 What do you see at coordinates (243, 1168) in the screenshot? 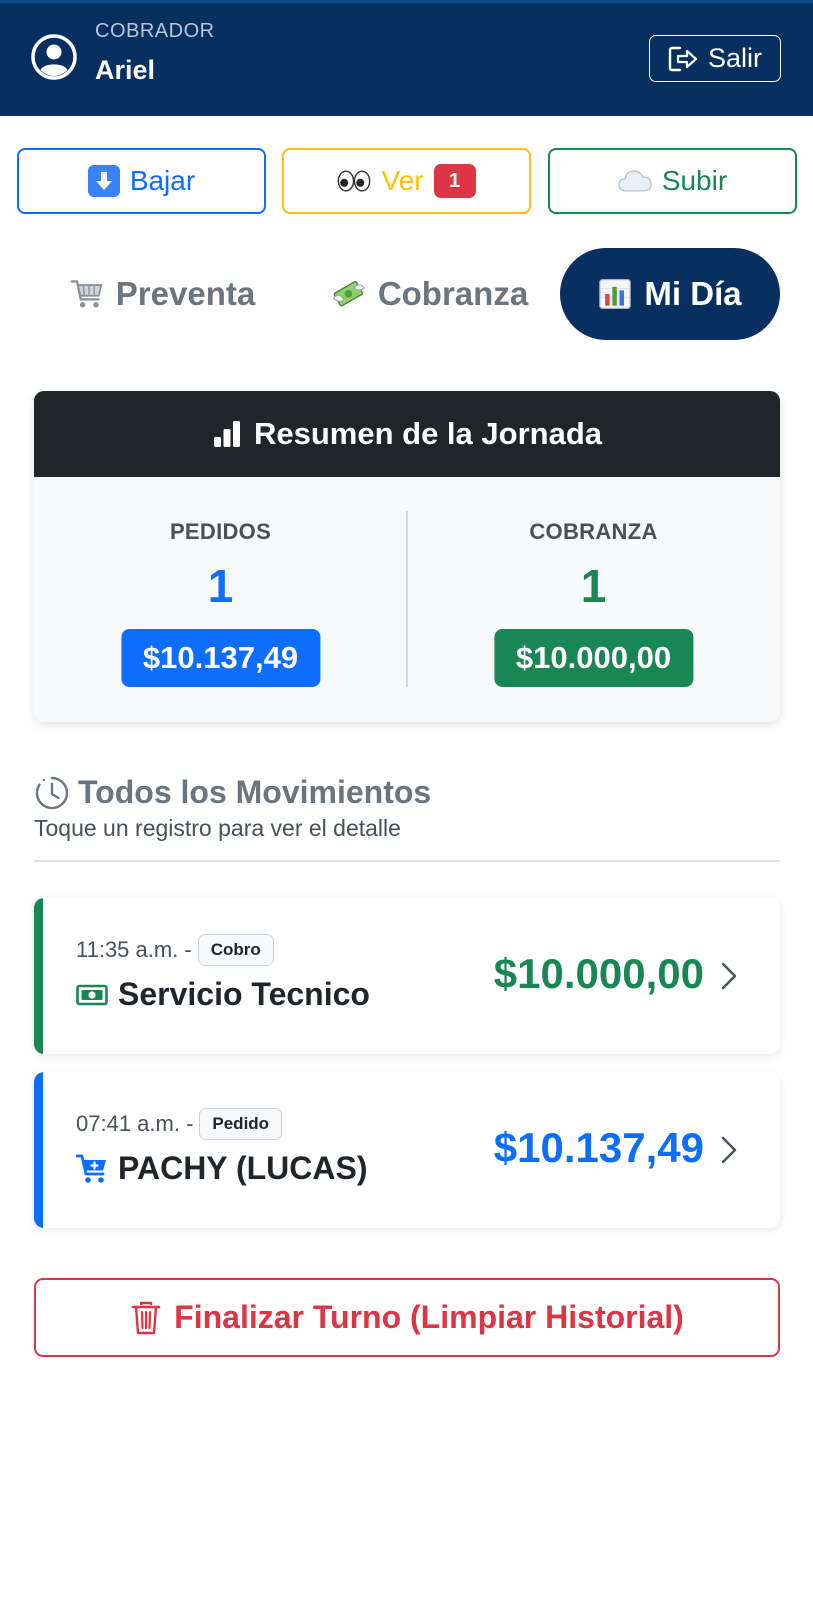
I see `movement-client-name: PACHY (LUCAS)` at bounding box center [243, 1168].